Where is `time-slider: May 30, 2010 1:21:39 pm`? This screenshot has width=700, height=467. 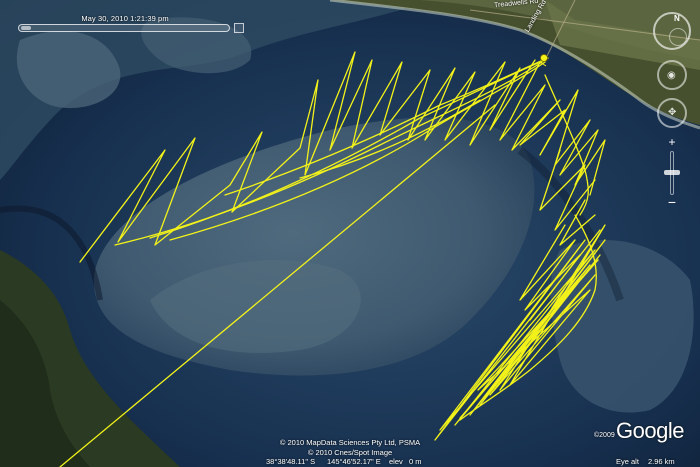 time-slider: May 30, 2010 1:21:39 pm is located at coordinates (130, 28).